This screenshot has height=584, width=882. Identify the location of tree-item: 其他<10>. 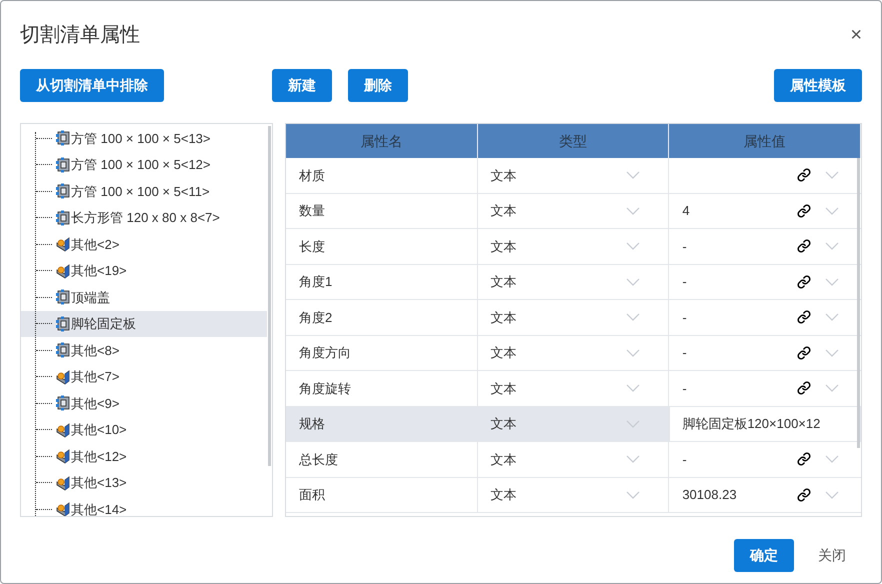
(144, 429).